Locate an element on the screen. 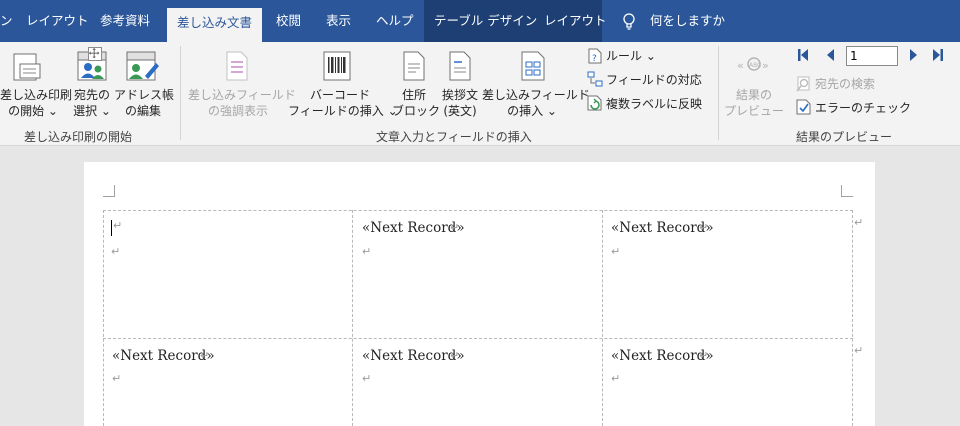 The width and height of the screenshot is (960, 426). update-labels-button: 複数ラベルに反映 is located at coordinates (654, 104).